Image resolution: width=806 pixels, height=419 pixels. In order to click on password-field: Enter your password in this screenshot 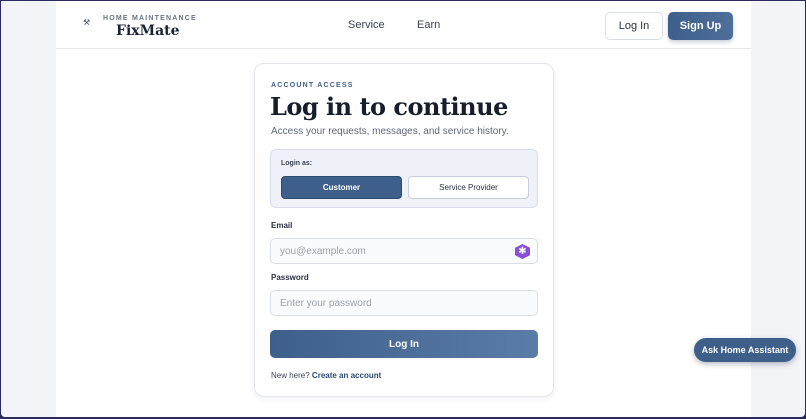, I will do `click(404, 303)`.